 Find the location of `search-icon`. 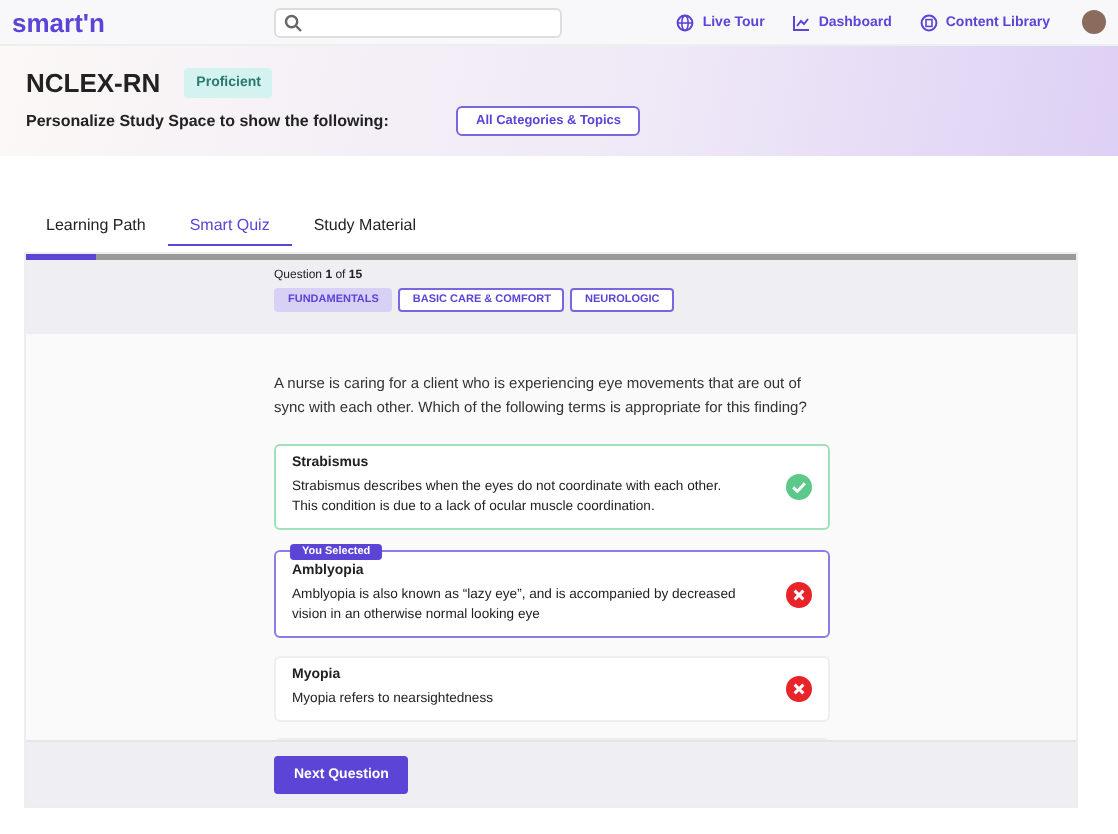

search-icon is located at coordinates (293, 22).